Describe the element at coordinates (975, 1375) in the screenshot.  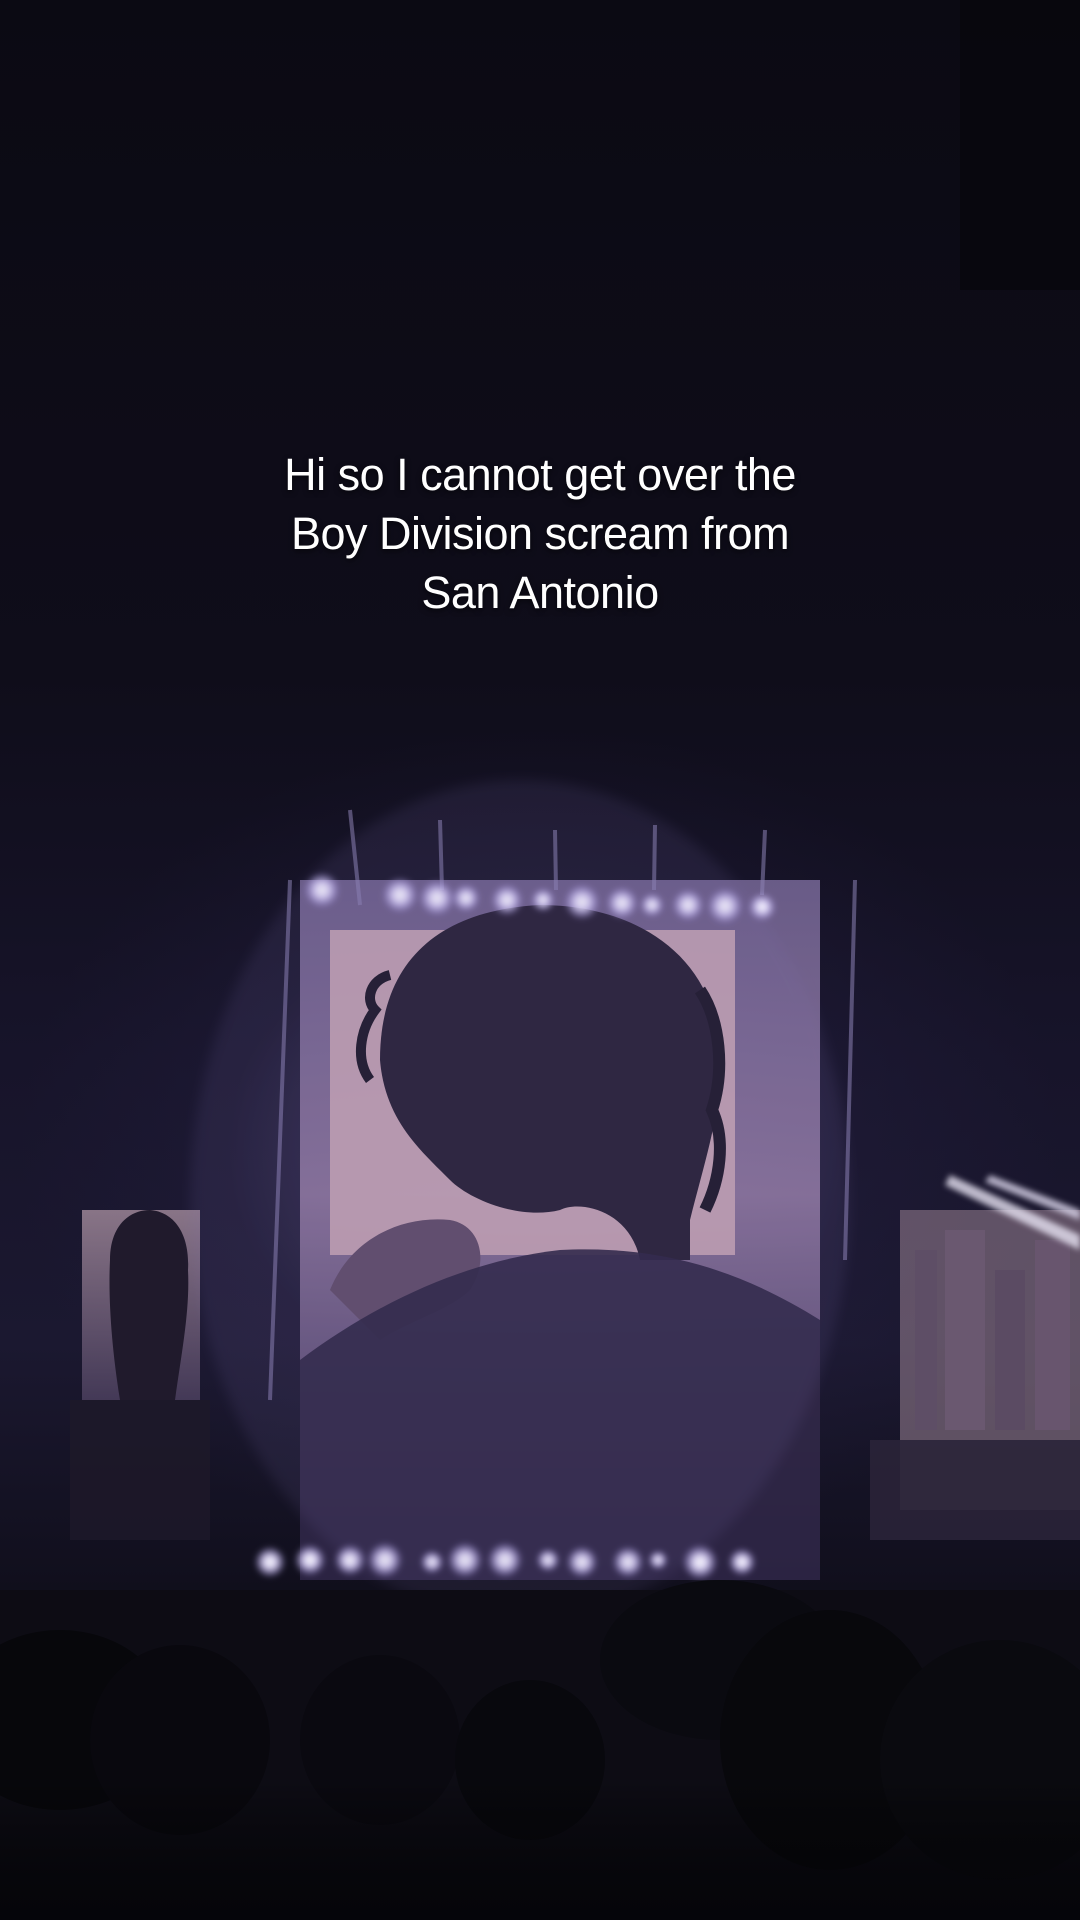
I see `right-side-screen` at that location.